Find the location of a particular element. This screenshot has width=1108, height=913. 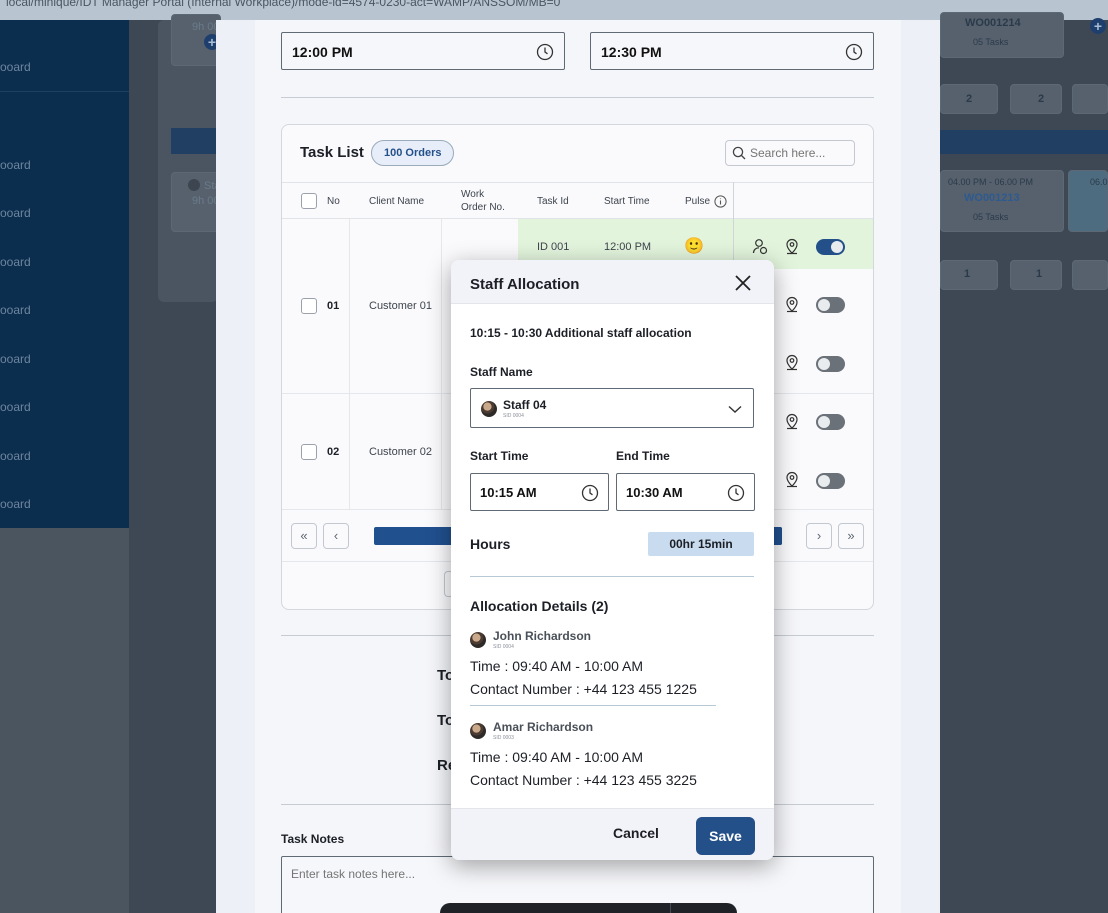

allocation-contact: Contact Number : +44 123 455 1225 is located at coordinates (583, 689).